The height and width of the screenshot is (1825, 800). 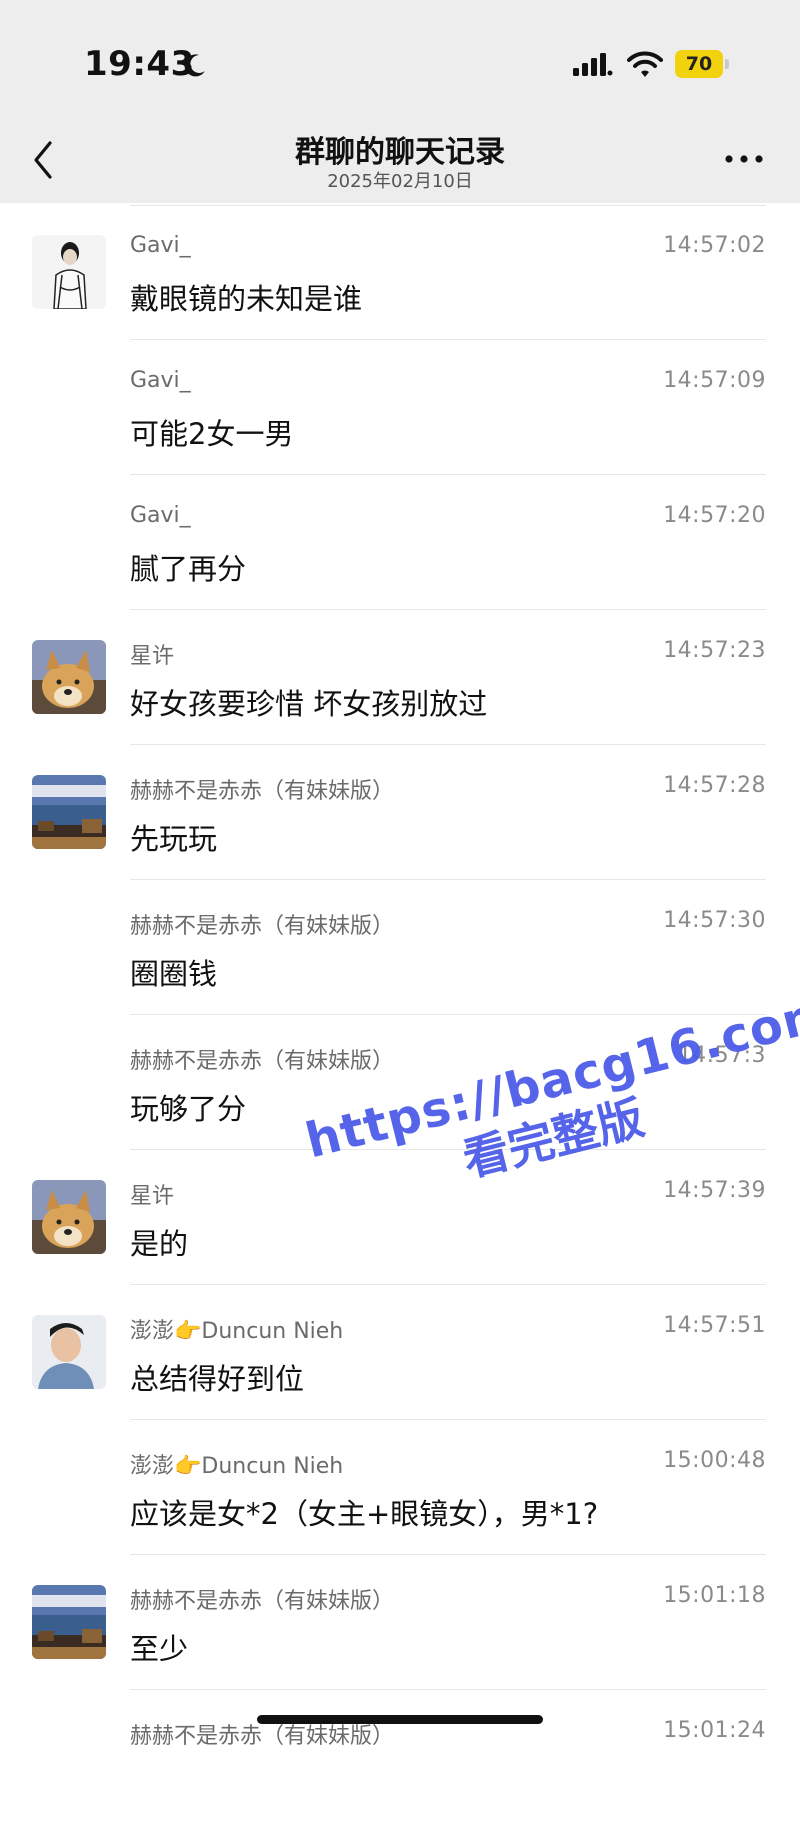 What do you see at coordinates (188, 1109) in the screenshot?
I see `message-text: 玩够了分` at bounding box center [188, 1109].